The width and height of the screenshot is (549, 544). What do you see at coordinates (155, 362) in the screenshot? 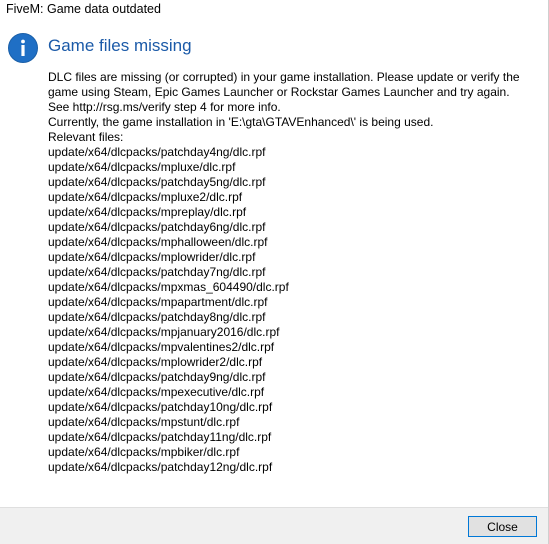
I see `file-item: update/x64/dlcpacks/mplowrider2/dlc.rpf` at bounding box center [155, 362].